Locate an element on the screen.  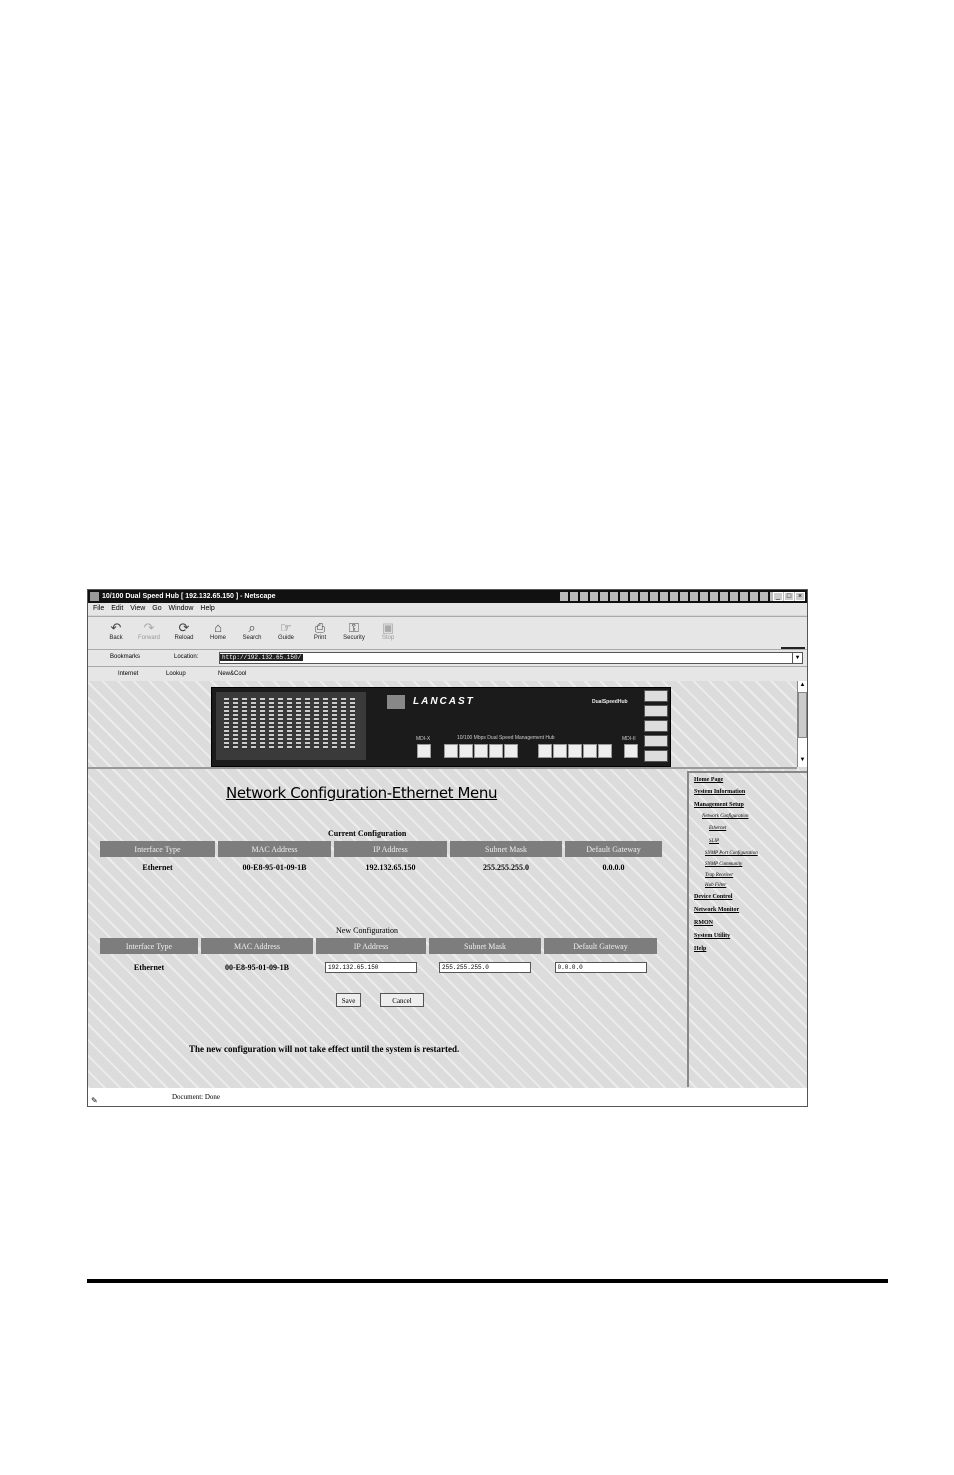
bookmarks-button: Bookmarks is located at coordinates (125, 657).